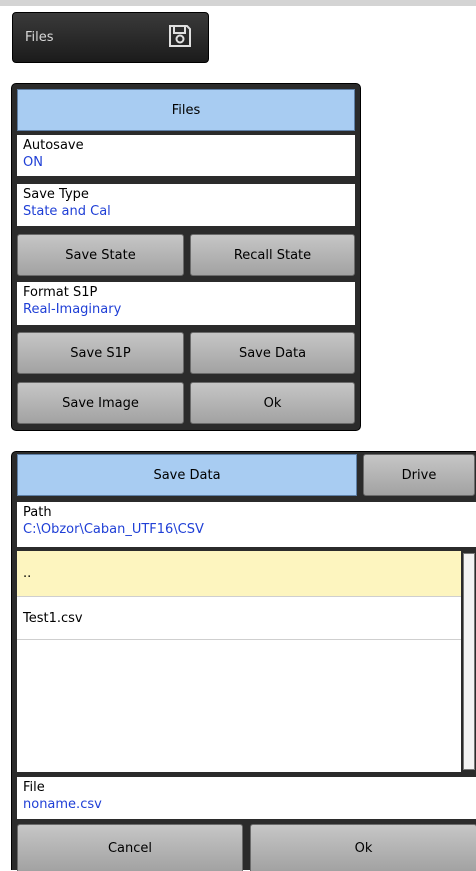  I want to click on format-s1p-field: Format S1P Real-Imaginary, so click(186, 303).